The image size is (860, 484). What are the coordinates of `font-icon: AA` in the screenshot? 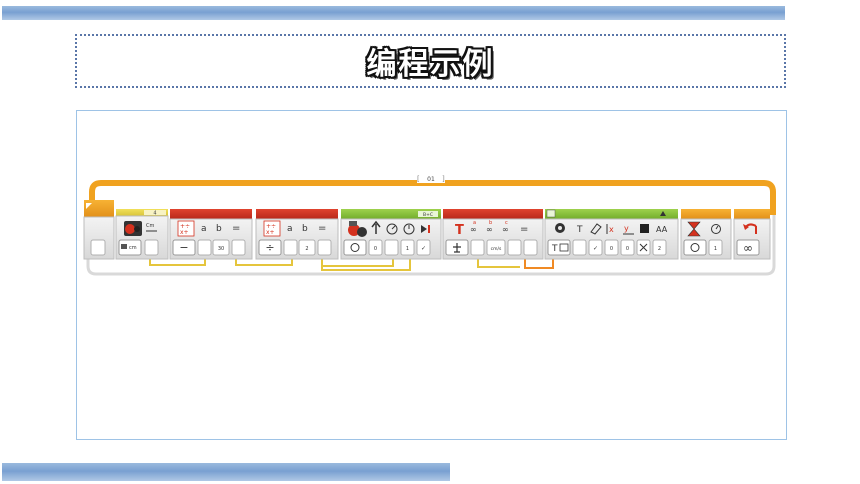 It's located at (662, 229).